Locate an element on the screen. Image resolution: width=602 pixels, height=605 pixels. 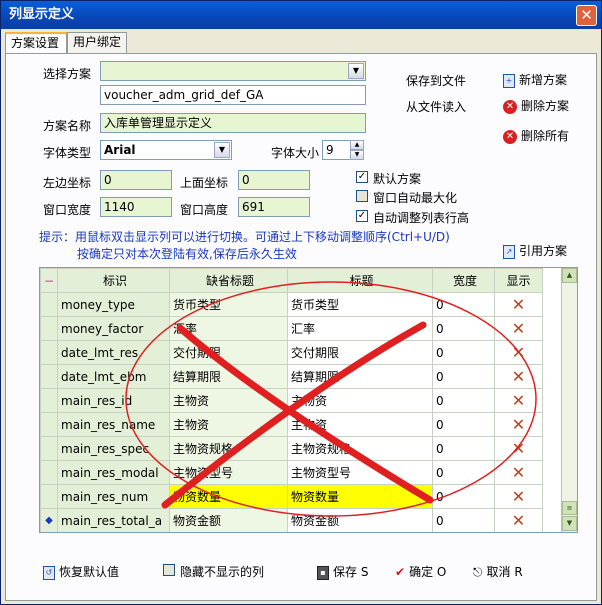
cell-default-title: 物资数量 is located at coordinates (228, 496).